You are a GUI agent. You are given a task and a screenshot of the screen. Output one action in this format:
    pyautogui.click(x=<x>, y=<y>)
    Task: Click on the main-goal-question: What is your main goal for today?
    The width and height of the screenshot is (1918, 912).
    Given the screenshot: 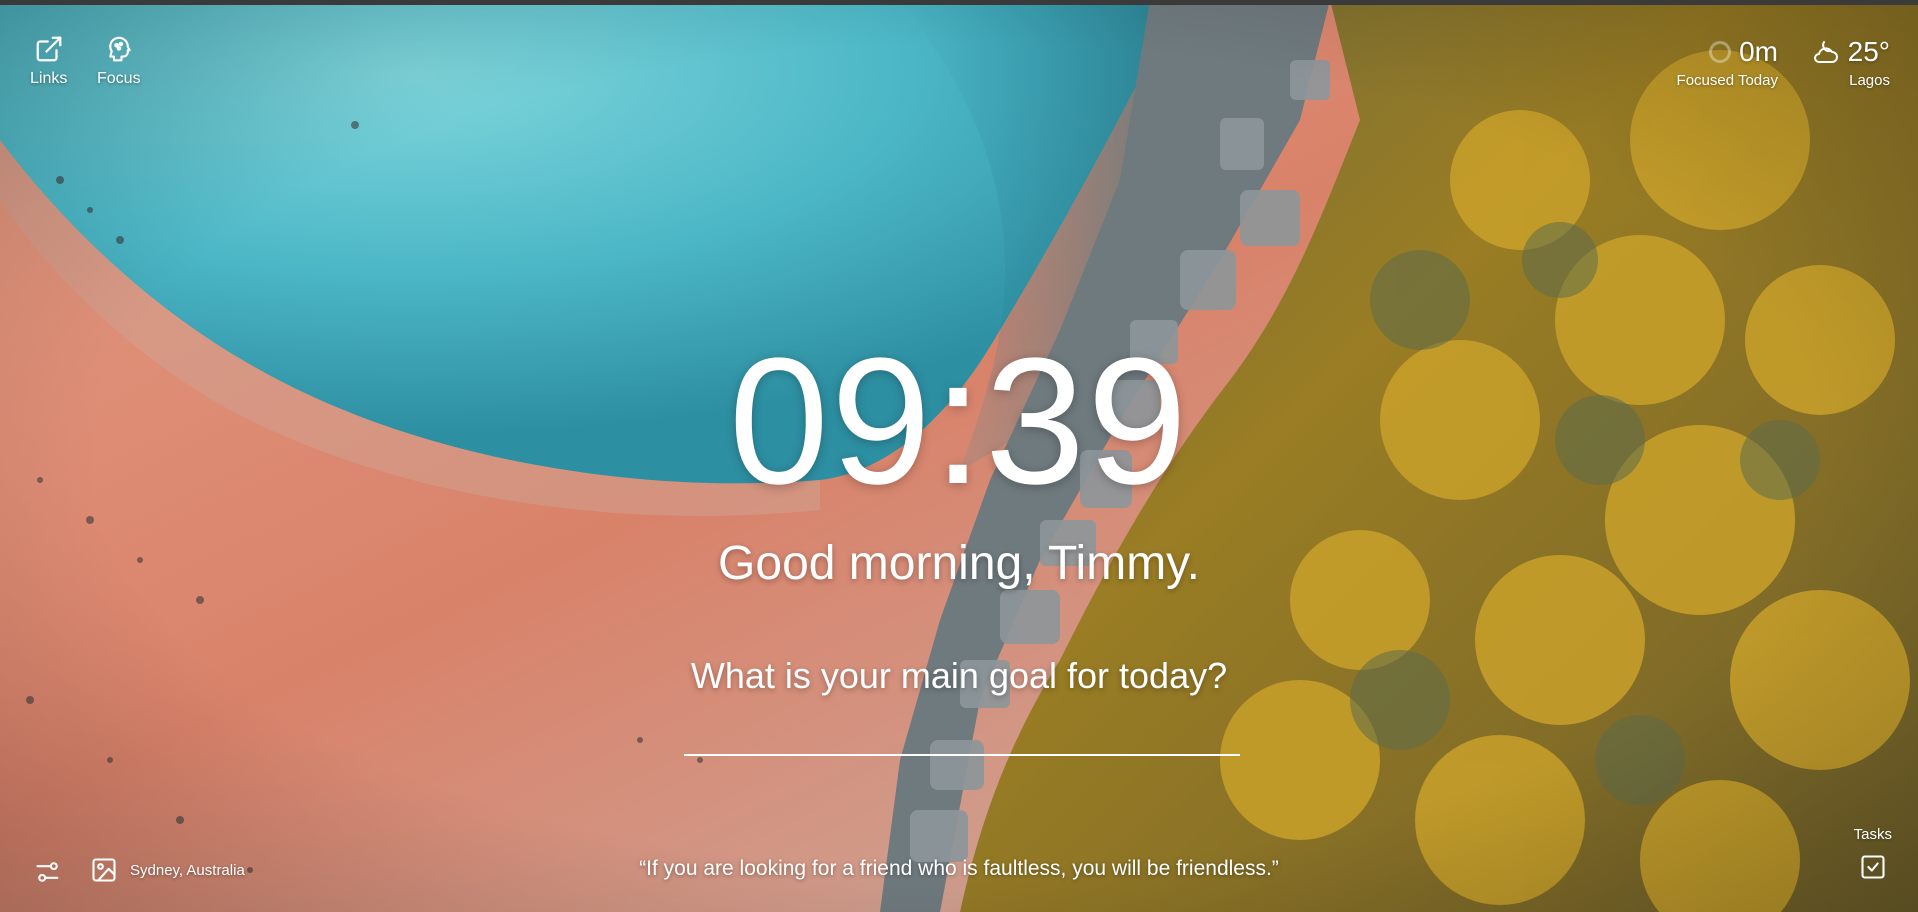 What is the action you would take?
    pyautogui.click(x=959, y=675)
    